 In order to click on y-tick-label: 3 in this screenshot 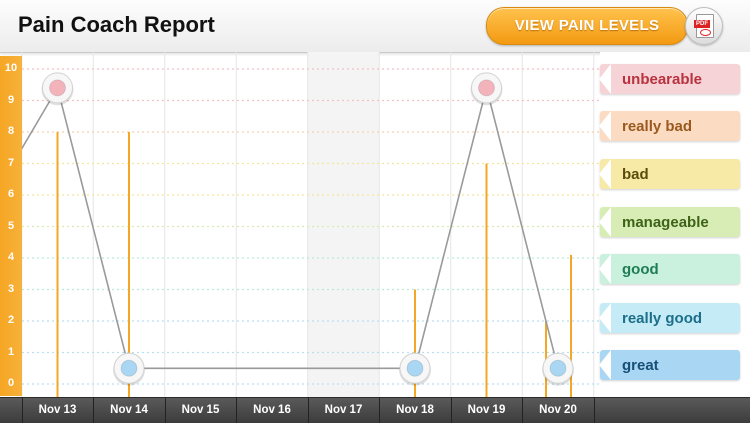, I will do `click(11, 288)`.